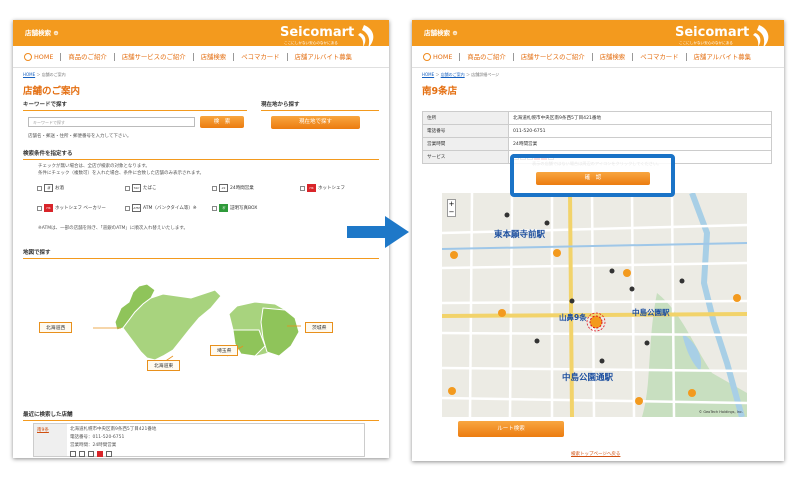 The width and height of the screenshot is (800, 500). I want to click on table-row: 営業時間 24時間営業, so click(597, 144).